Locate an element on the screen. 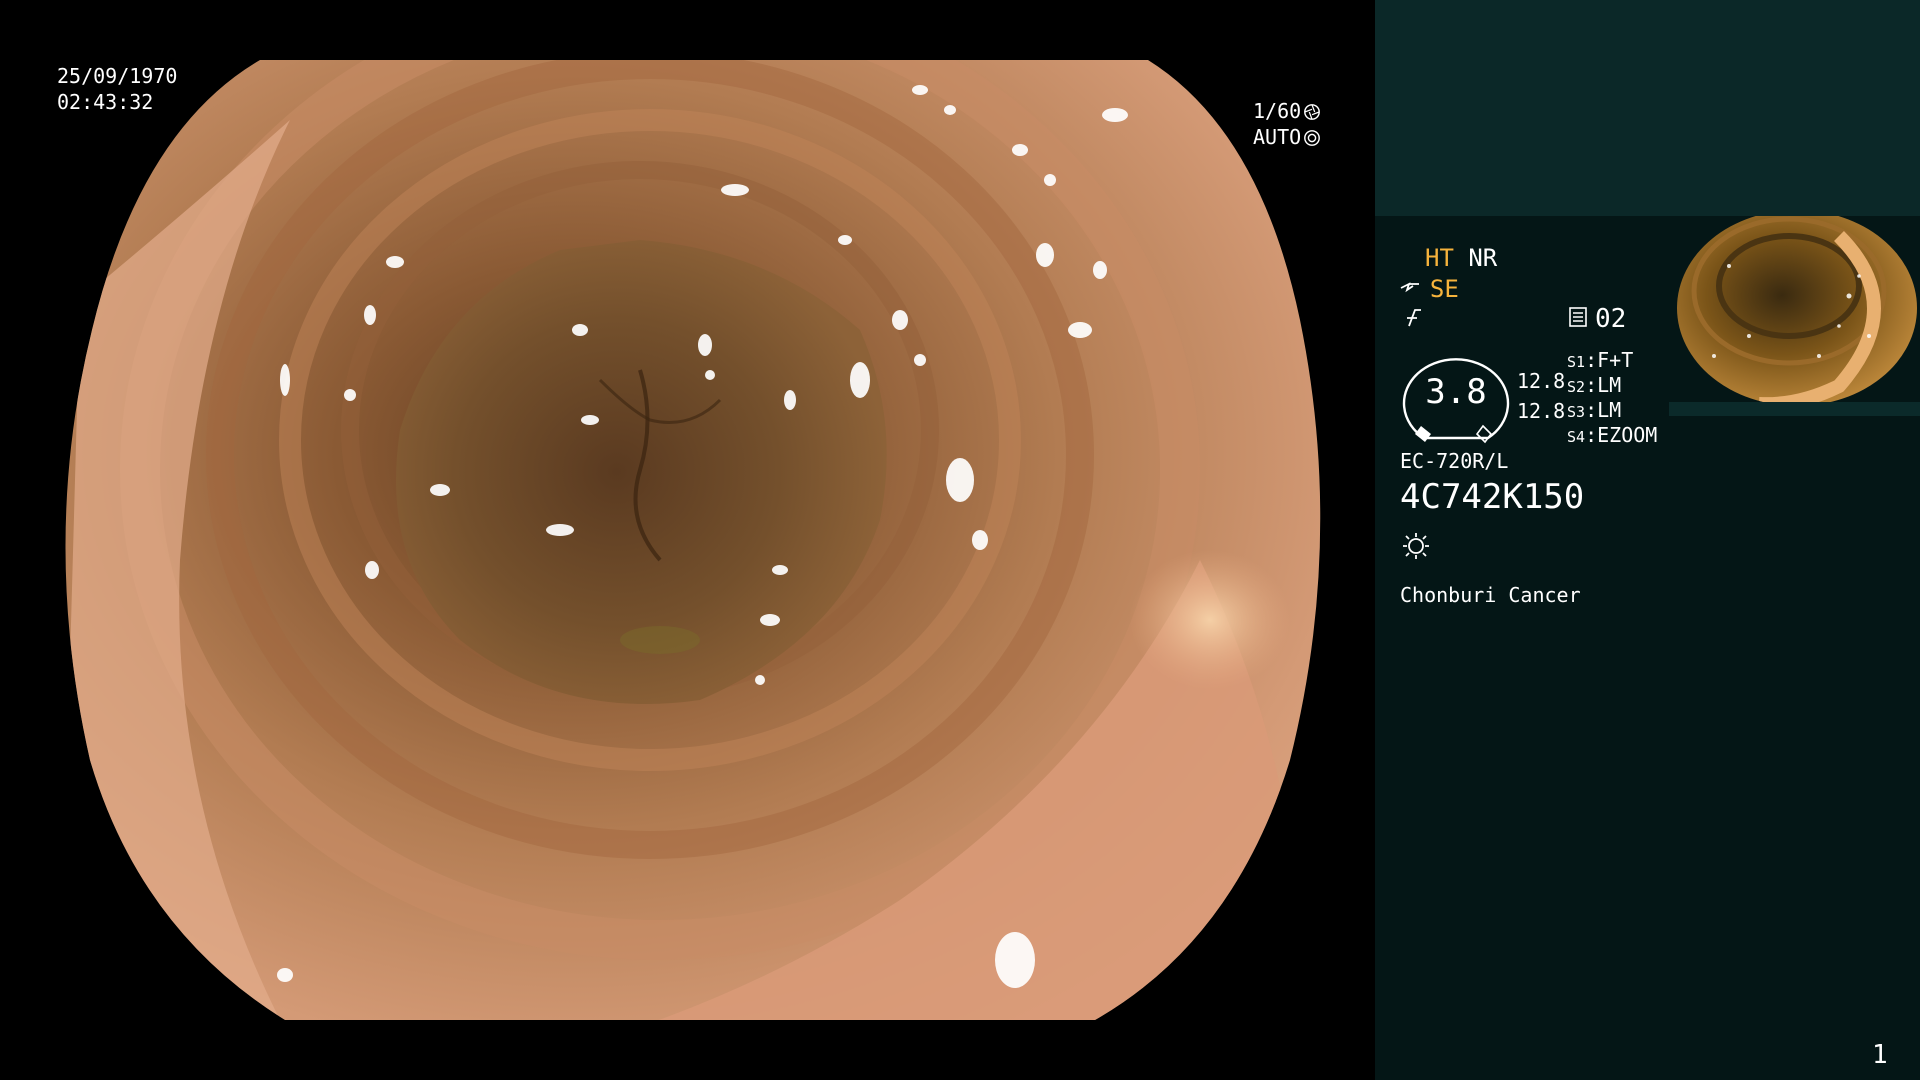 The width and height of the screenshot is (1920, 1080). captured-thumbnail is located at coordinates (1794, 315).